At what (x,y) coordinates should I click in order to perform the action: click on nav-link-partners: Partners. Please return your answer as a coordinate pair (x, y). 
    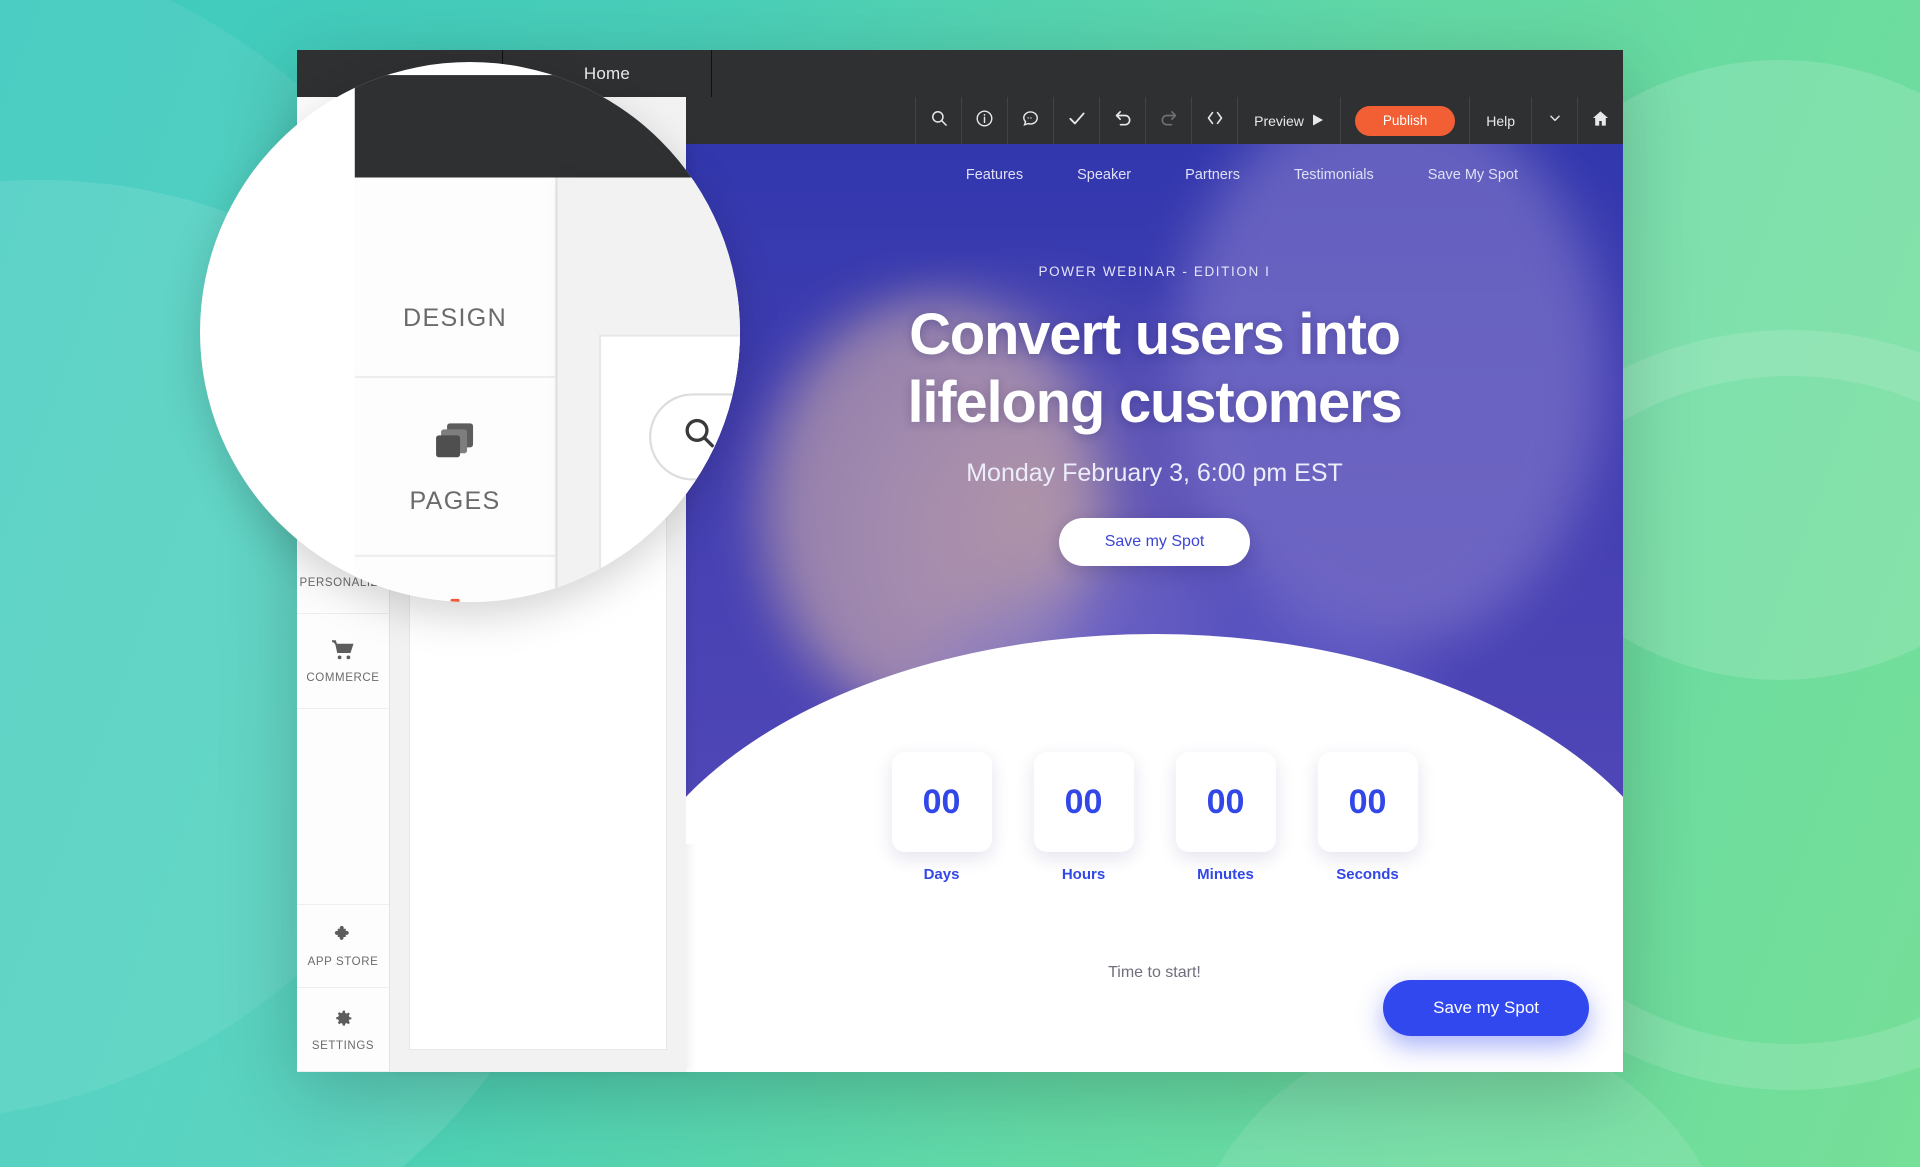
    Looking at the image, I should click on (1212, 175).